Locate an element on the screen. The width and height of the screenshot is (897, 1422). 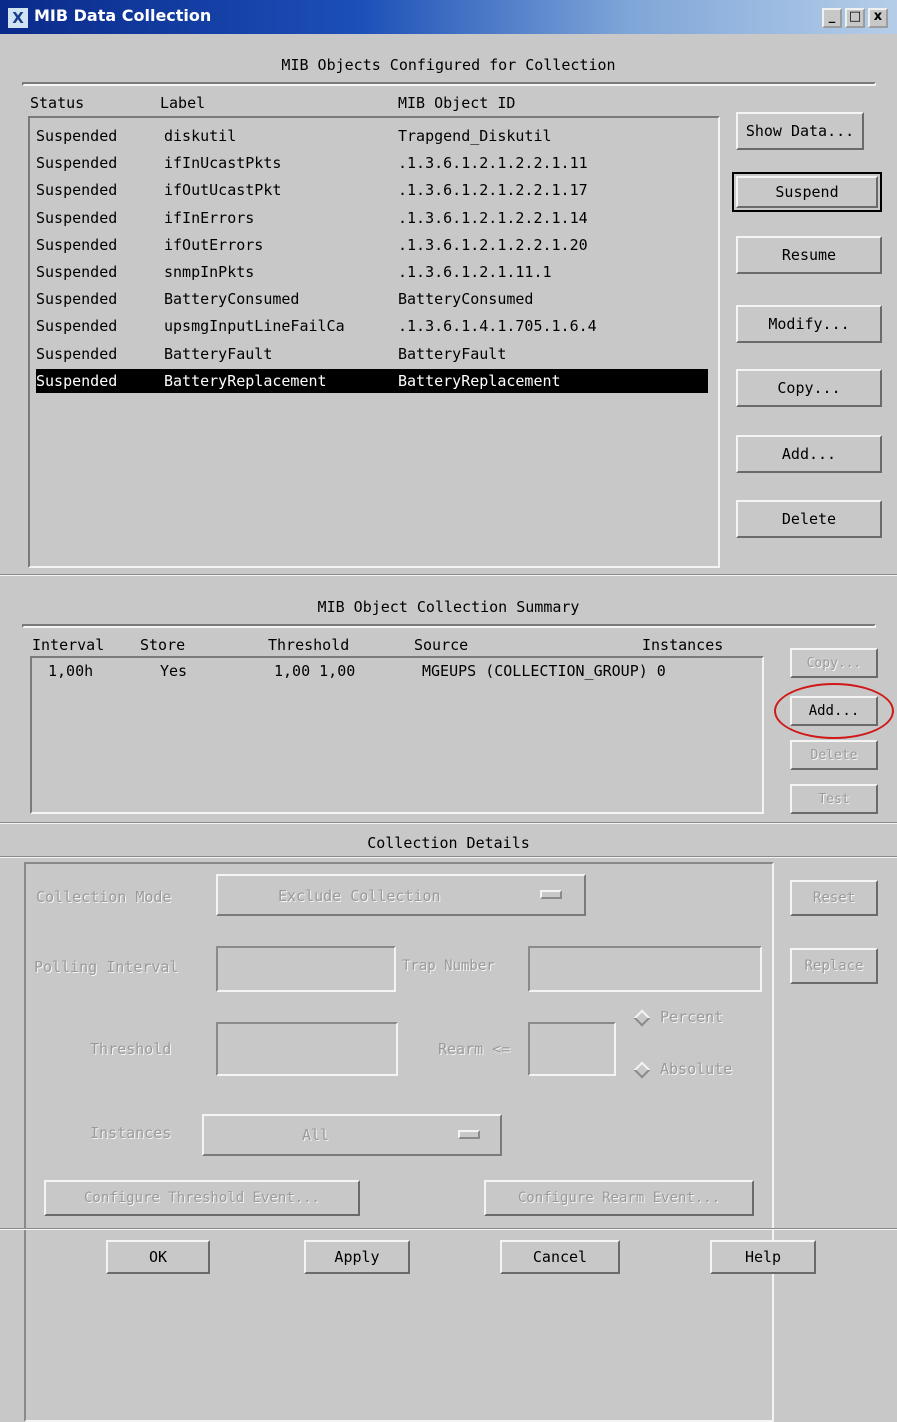
polling-interval-field is located at coordinates (306, 969).